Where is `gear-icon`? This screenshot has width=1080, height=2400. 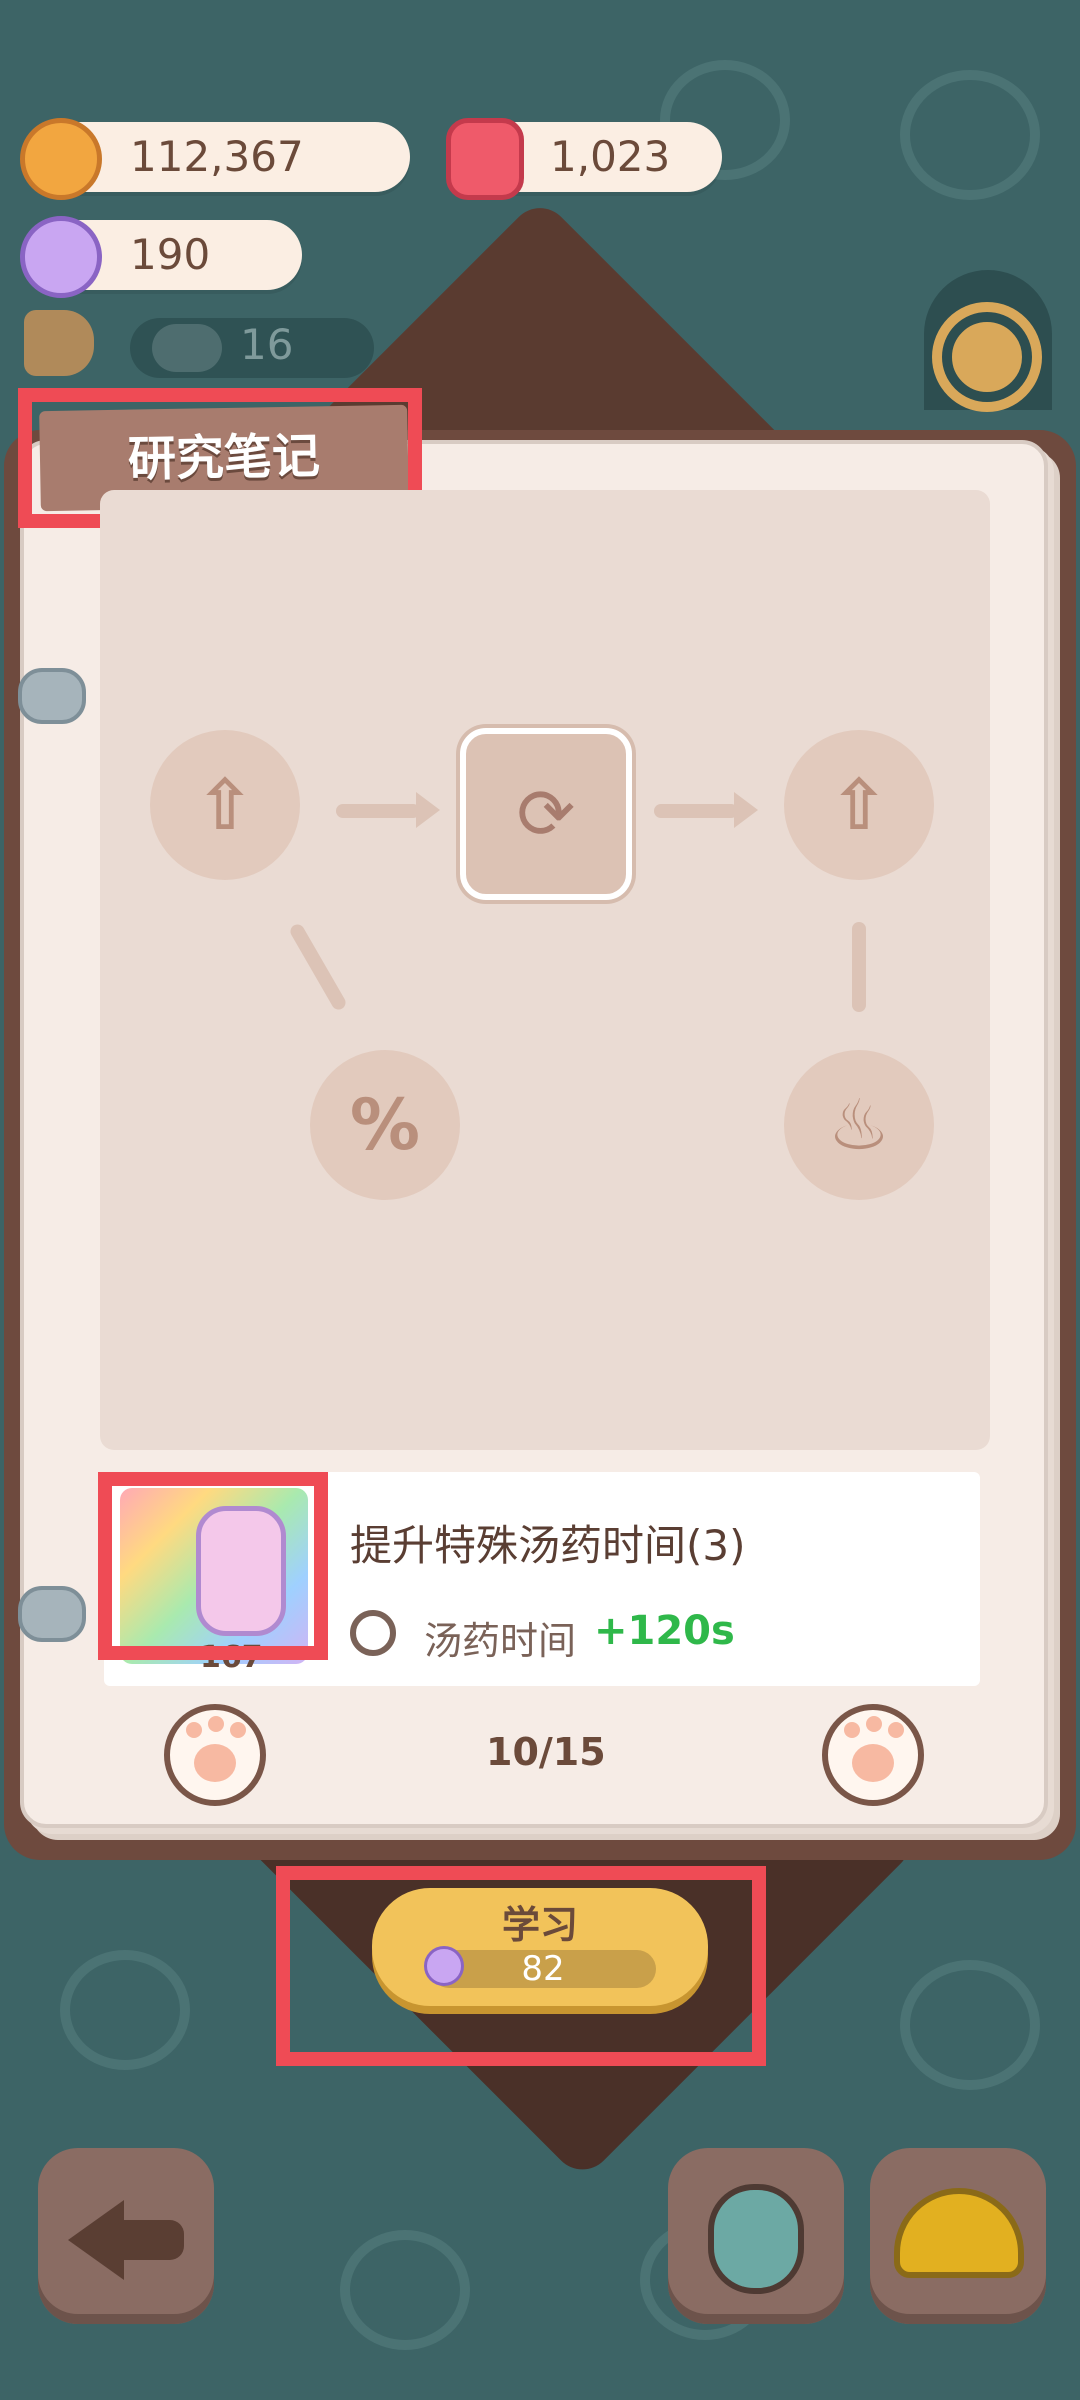
gear-icon is located at coordinates (987, 357).